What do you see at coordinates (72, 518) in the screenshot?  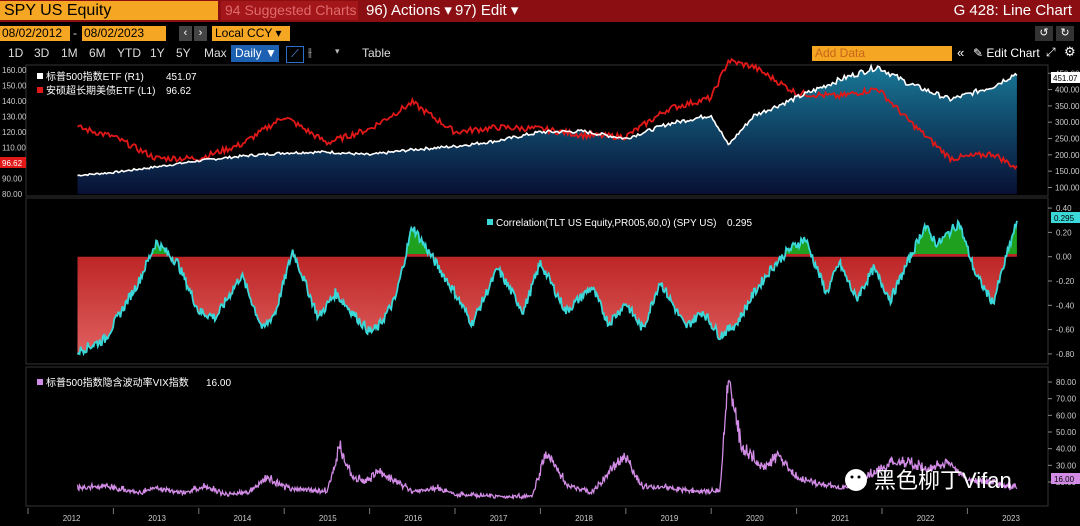 I see `x-axis-tick: 2012` at bounding box center [72, 518].